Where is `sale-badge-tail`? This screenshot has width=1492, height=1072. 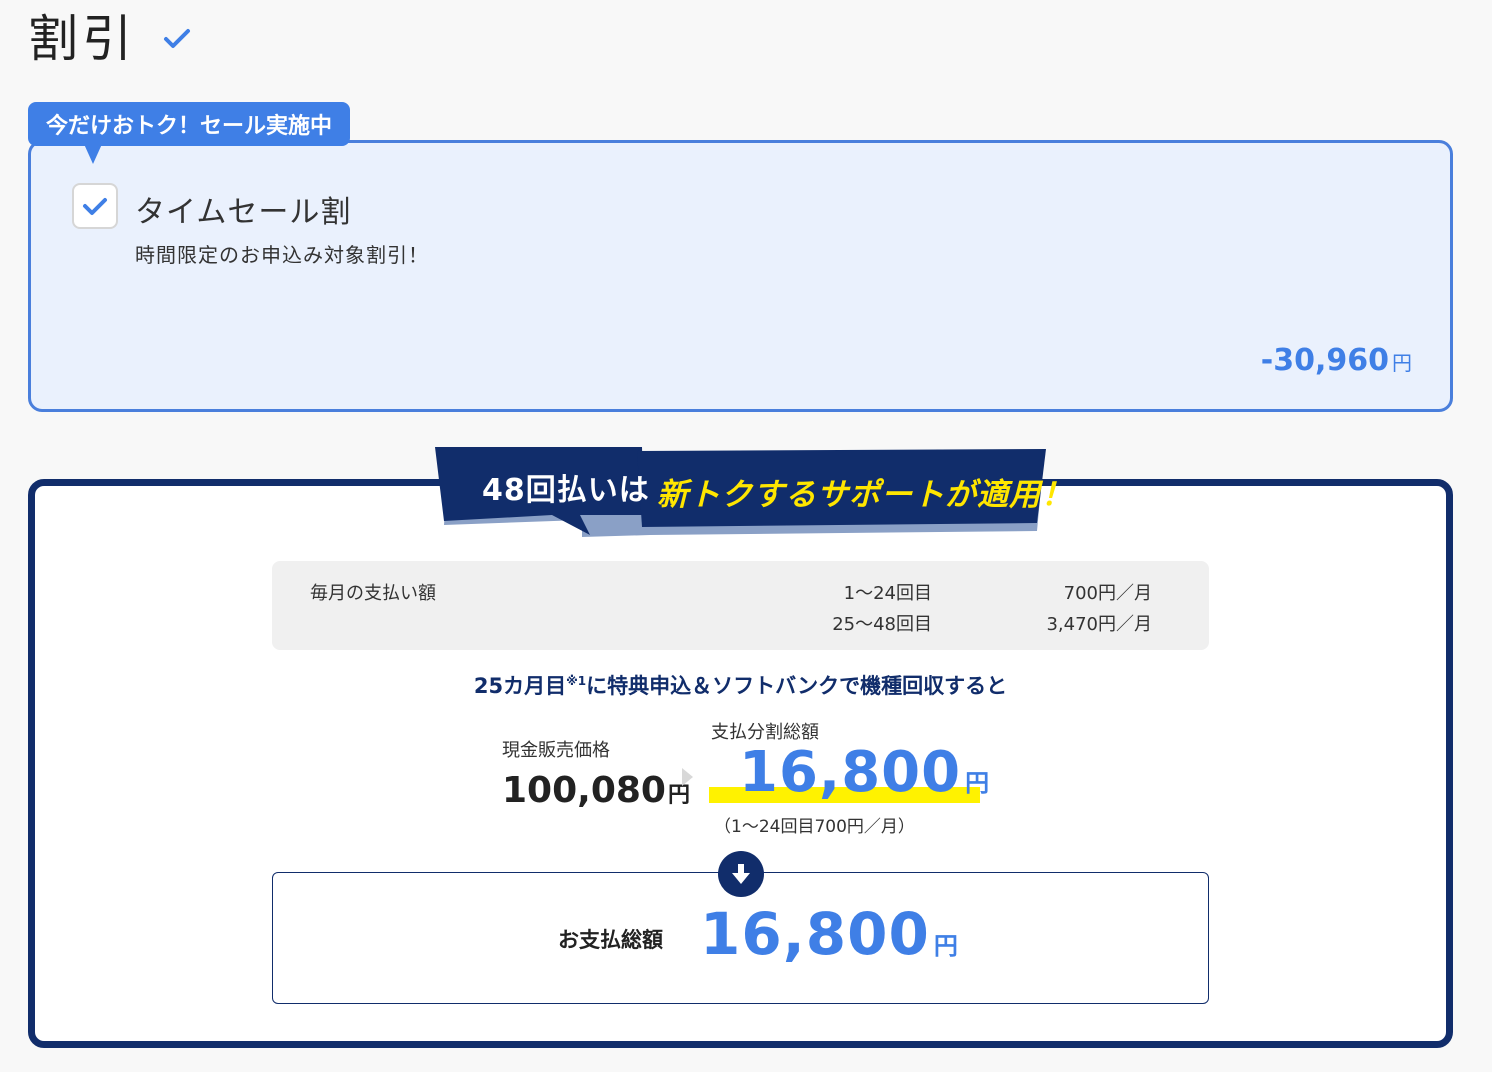
sale-badge-tail is located at coordinates (93, 154).